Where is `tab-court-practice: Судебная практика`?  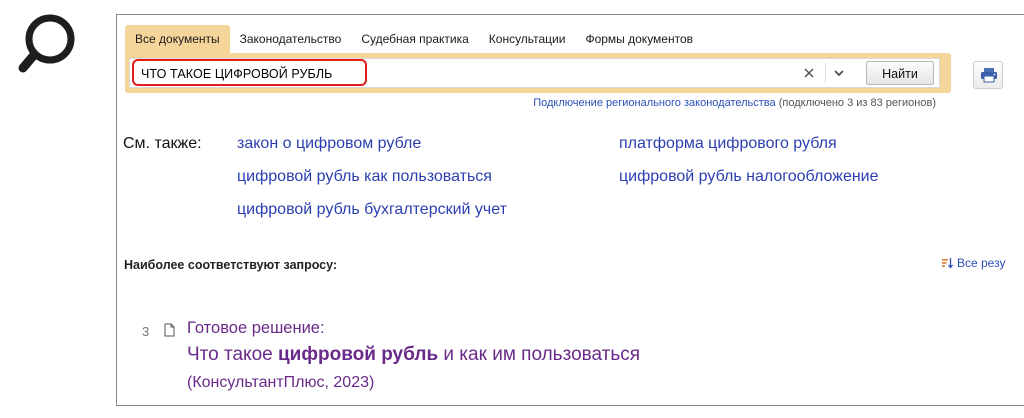 tab-court-practice: Судебная практика is located at coordinates (414, 39).